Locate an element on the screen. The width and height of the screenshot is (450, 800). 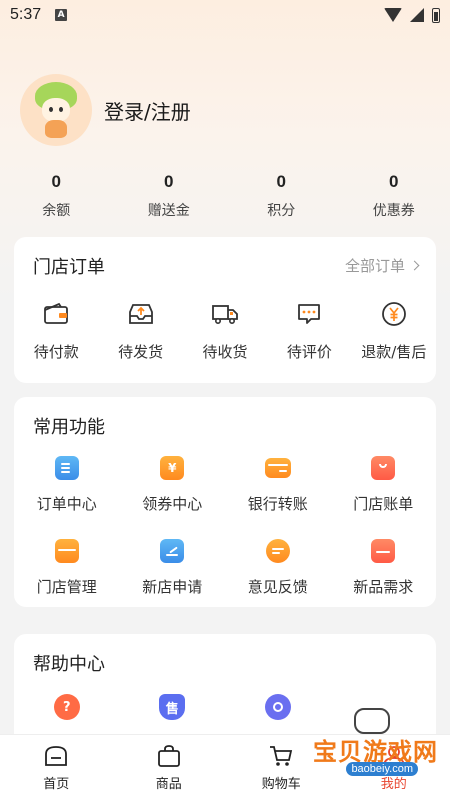
notification-icon: A is located at coordinates (61, 15).